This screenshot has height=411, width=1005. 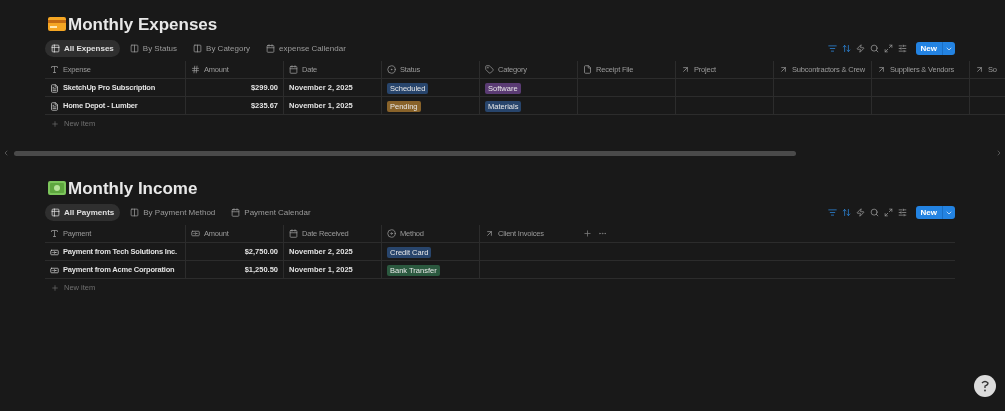 What do you see at coordinates (6, 153) in the screenshot?
I see `scroll-left-icon` at bounding box center [6, 153].